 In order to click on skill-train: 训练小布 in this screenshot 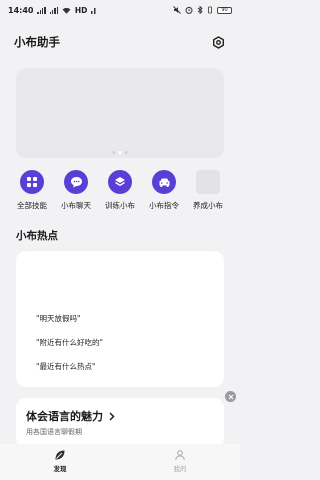, I will do `click(120, 190)`.